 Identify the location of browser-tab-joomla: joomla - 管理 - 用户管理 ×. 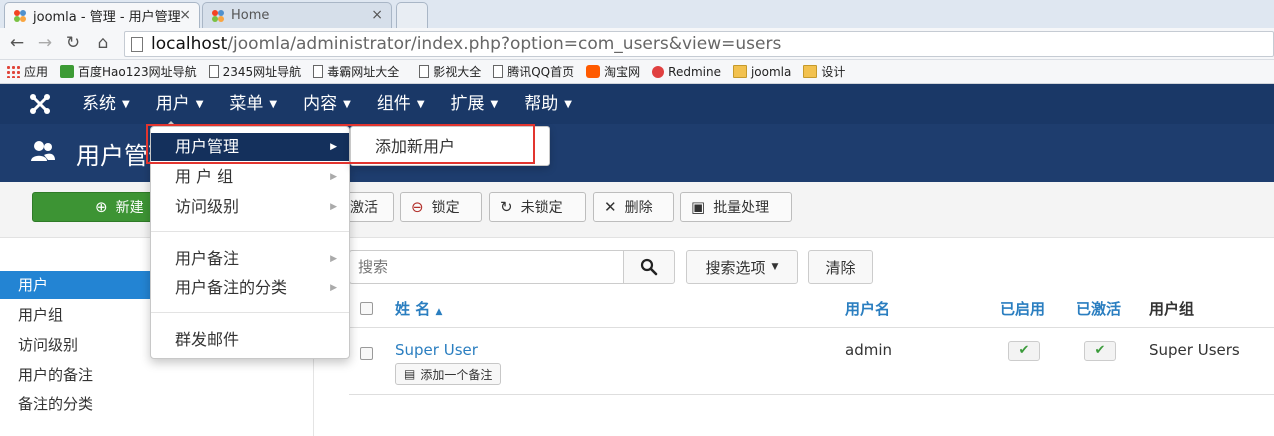
(102, 15).